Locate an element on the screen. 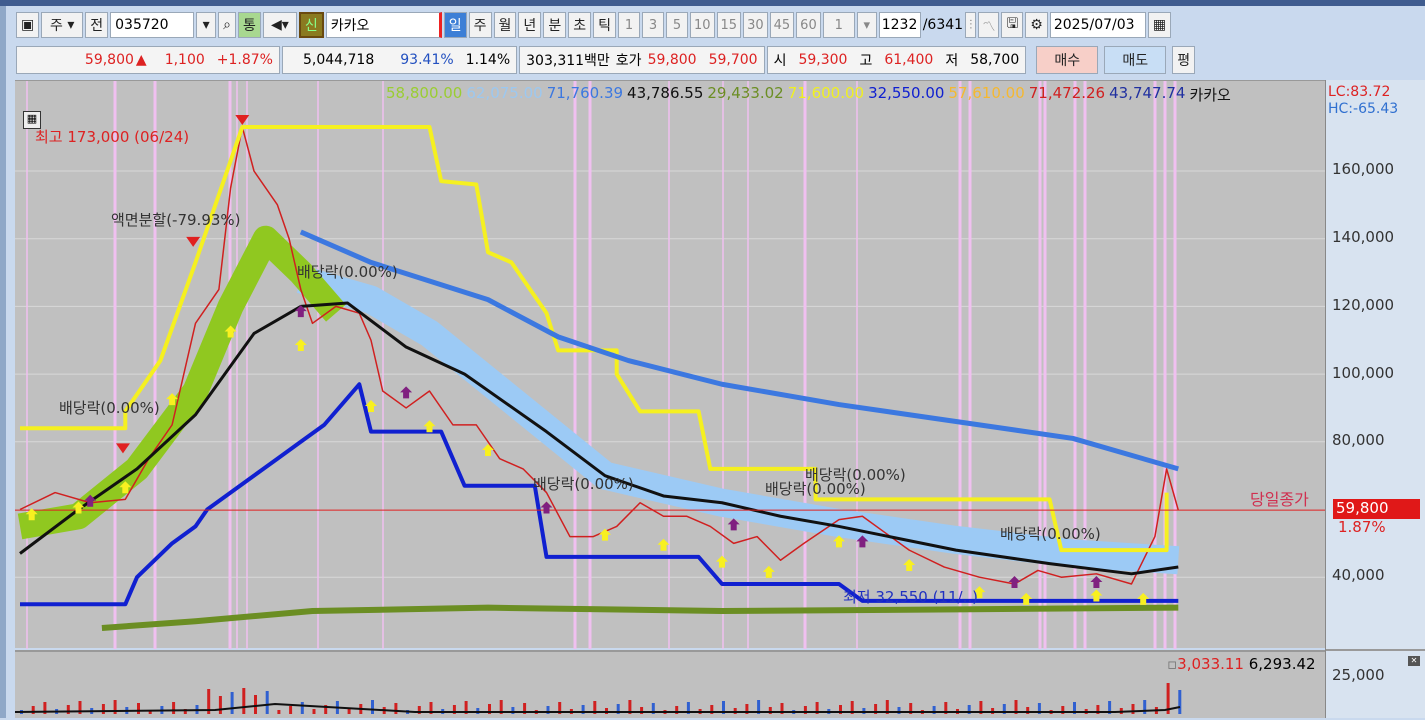 Image resolution: width=1425 pixels, height=720 pixels. code-dropdown-icon: ▾ is located at coordinates (206, 25).